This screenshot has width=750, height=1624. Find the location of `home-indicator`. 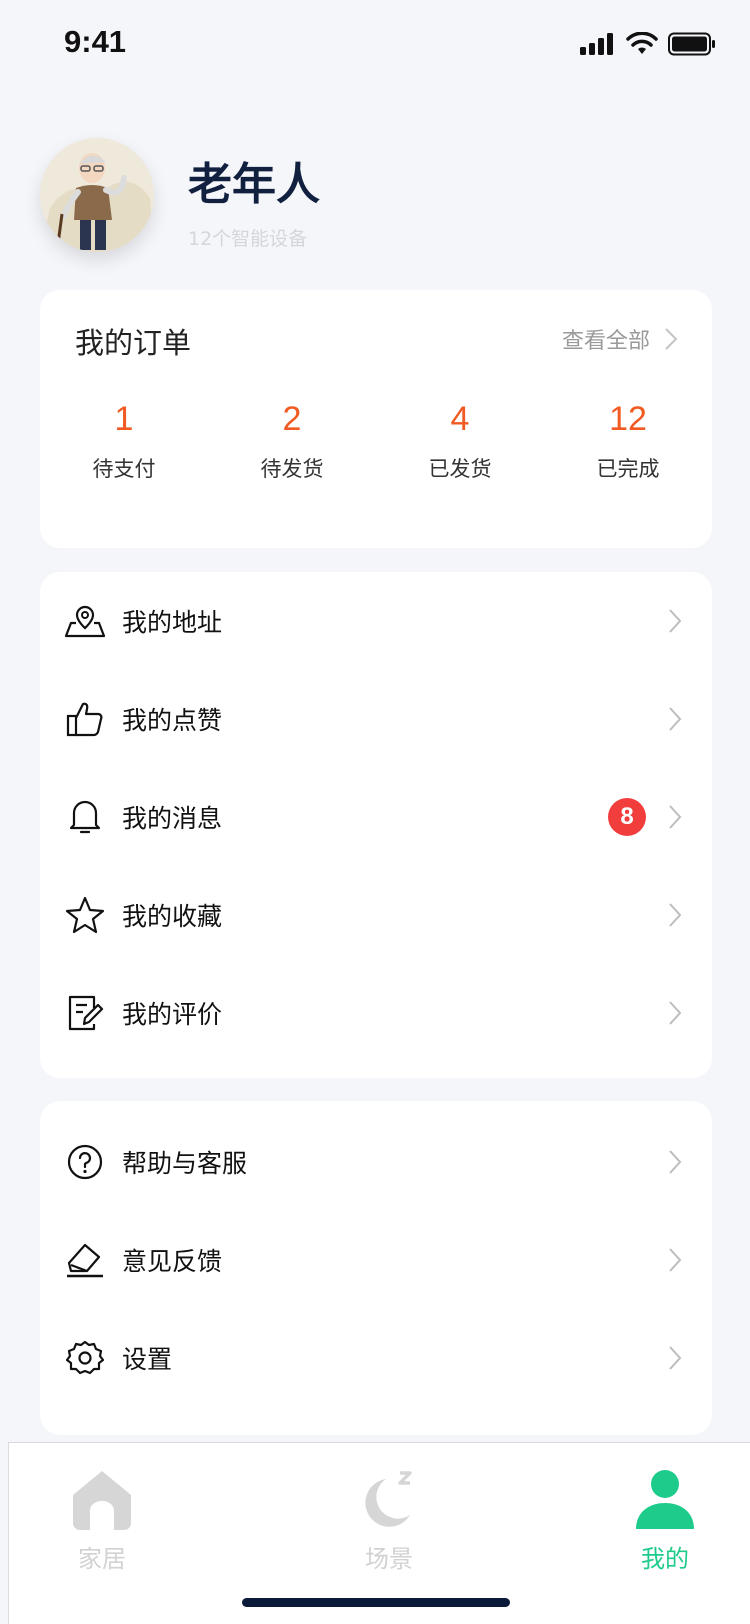

home-indicator is located at coordinates (376, 1602).